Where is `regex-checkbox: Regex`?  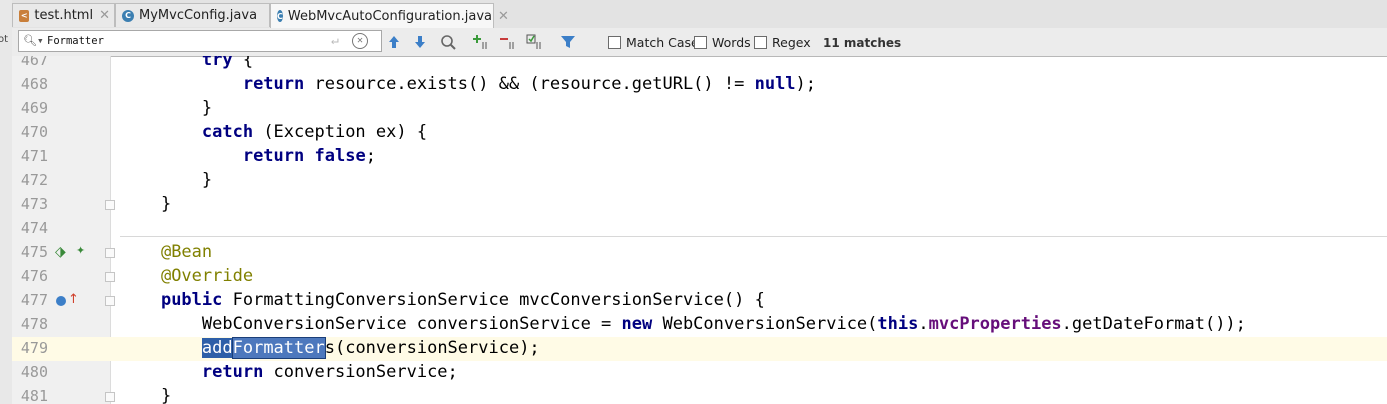 regex-checkbox: Regex is located at coordinates (782, 42).